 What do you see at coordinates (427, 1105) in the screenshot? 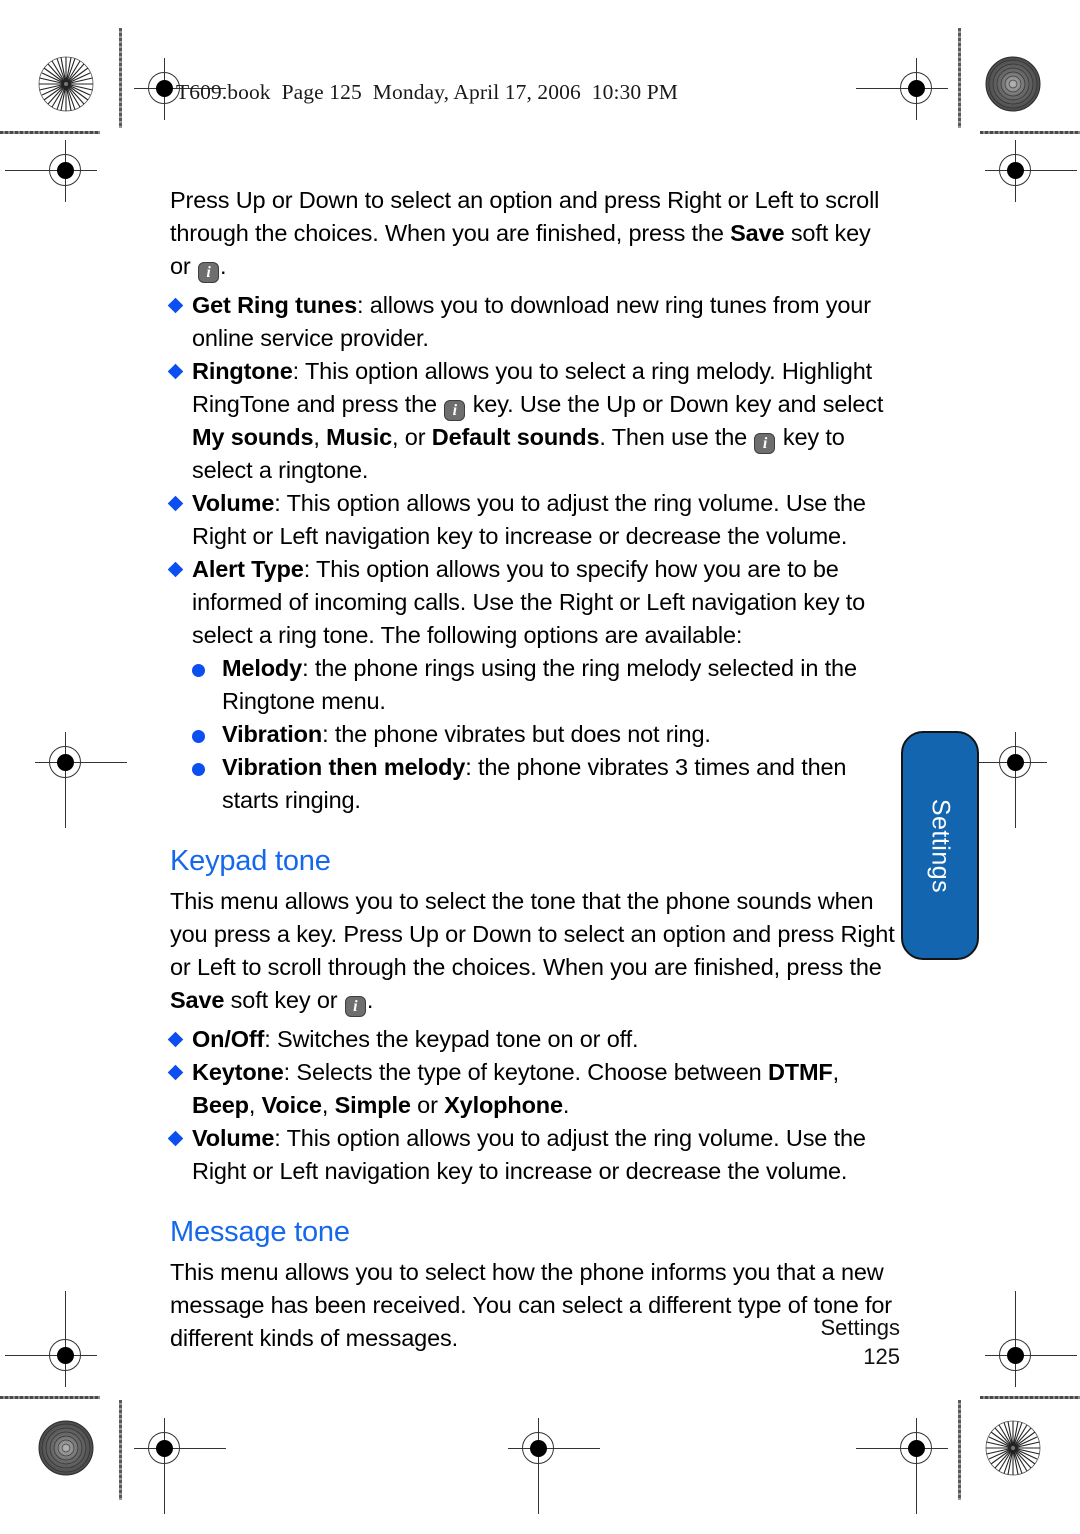
I see `keytone-sep-4: or` at bounding box center [427, 1105].